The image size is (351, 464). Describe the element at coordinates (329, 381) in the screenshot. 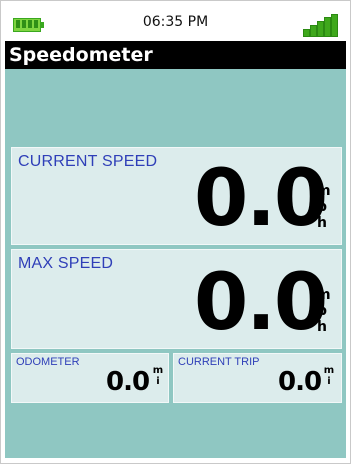

I see `current-trip-unit-i: i` at that location.